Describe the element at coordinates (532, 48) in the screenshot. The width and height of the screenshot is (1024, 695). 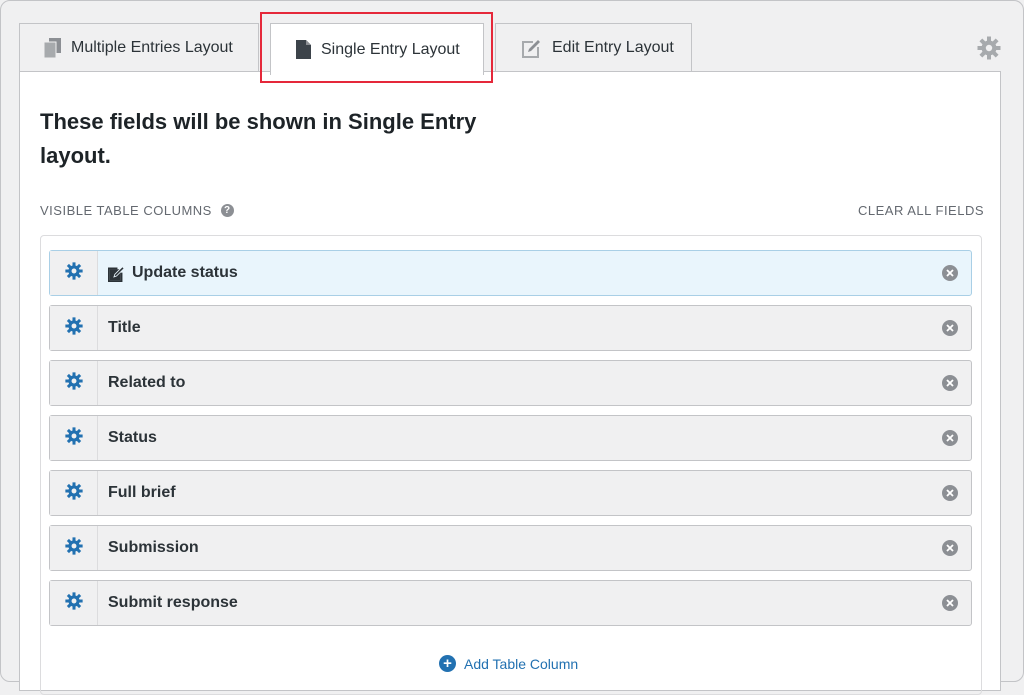
I see `edit-document-icon` at that location.